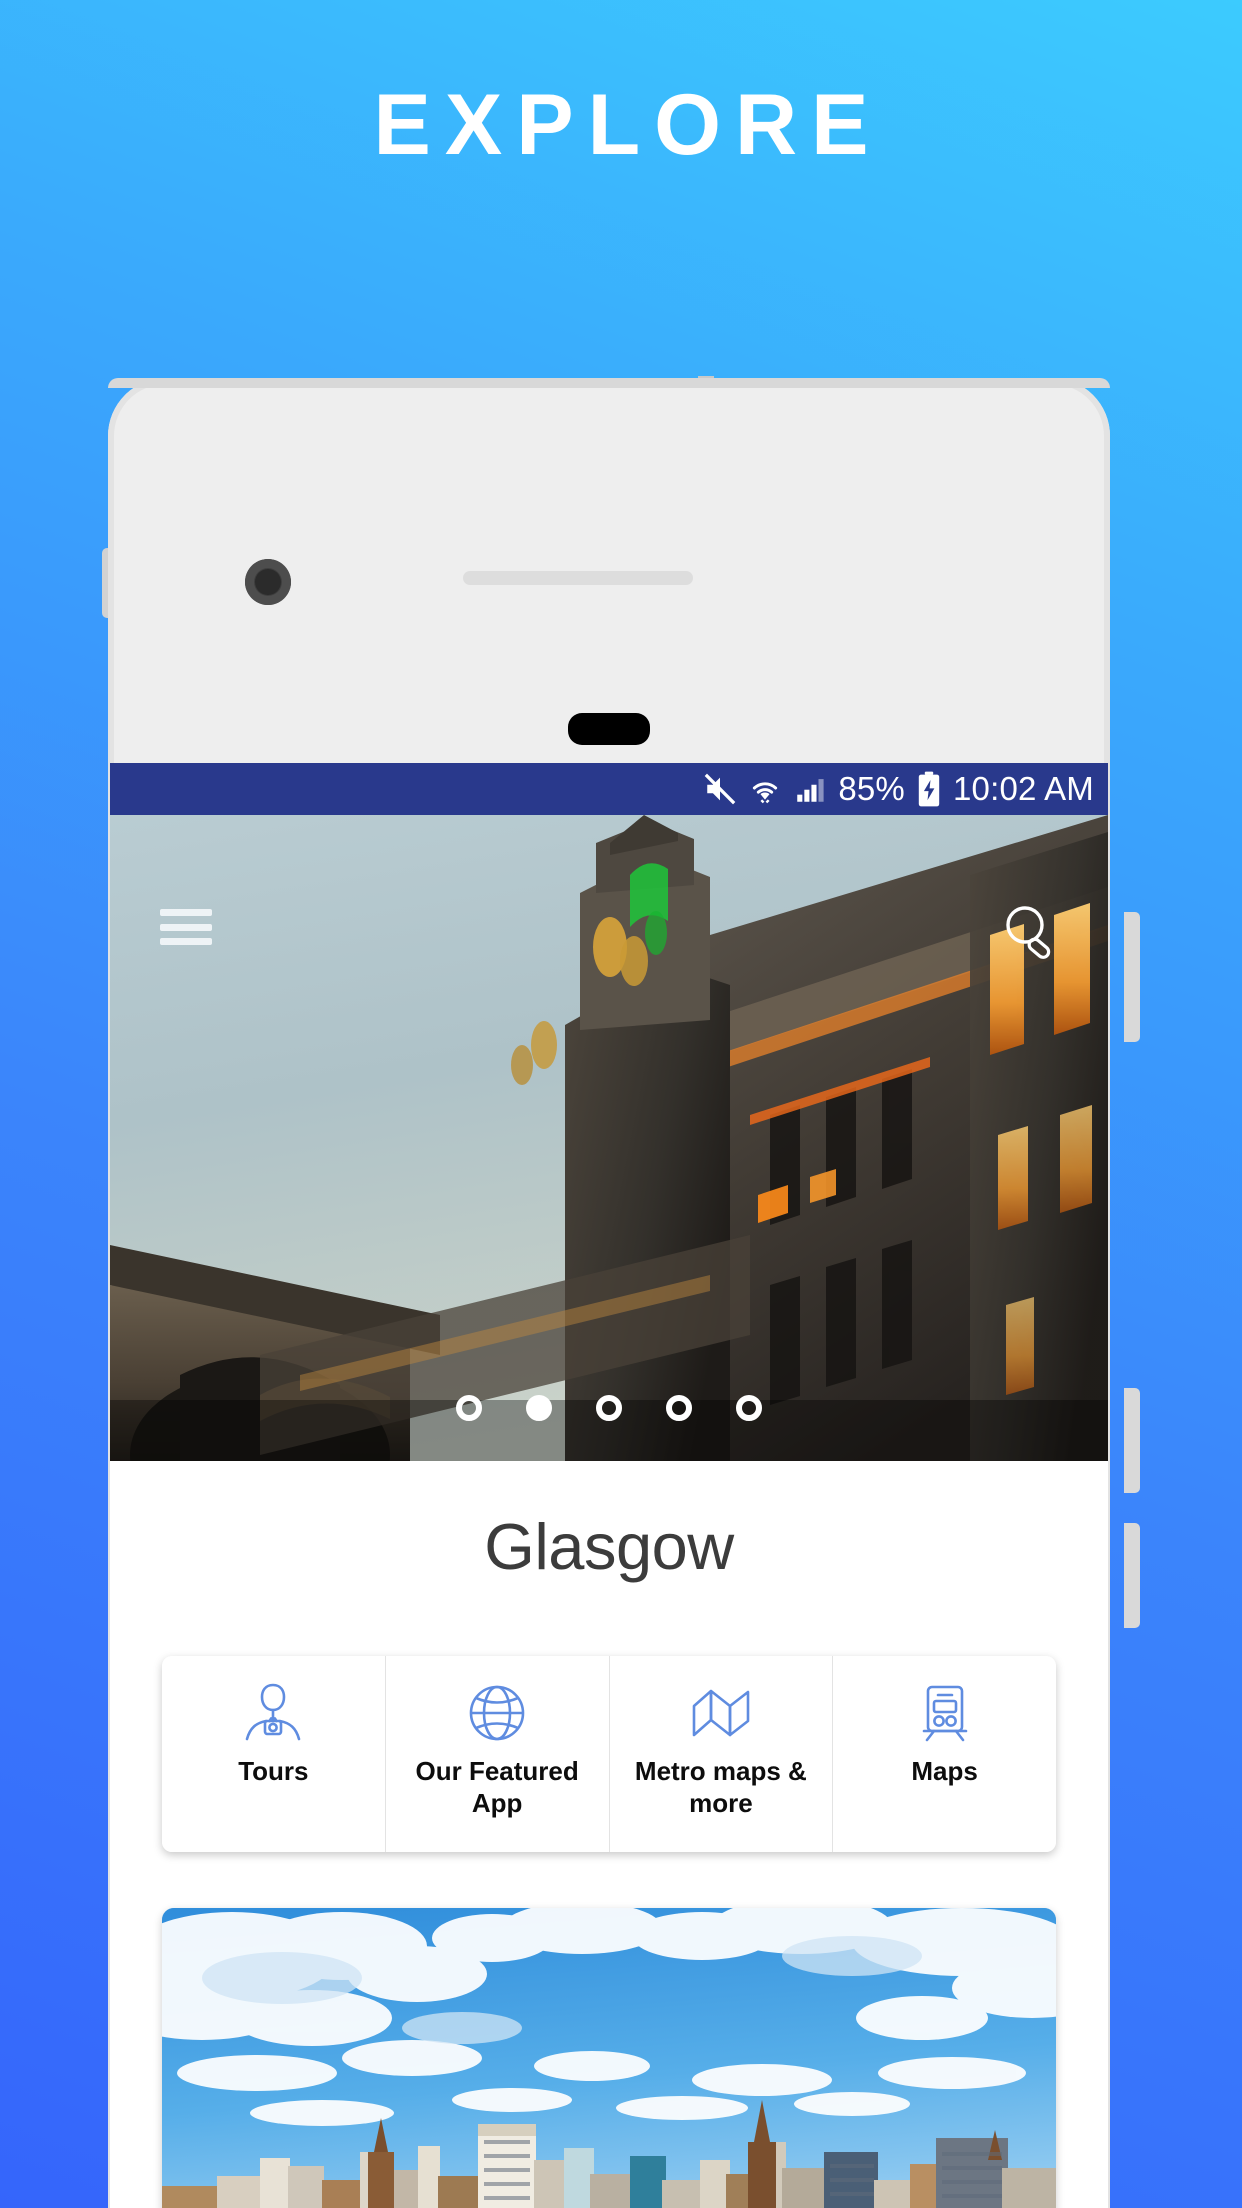 The width and height of the screenshot is (1242, 2208). I want to click on page-title: Glasgow, so click(609, 1546).